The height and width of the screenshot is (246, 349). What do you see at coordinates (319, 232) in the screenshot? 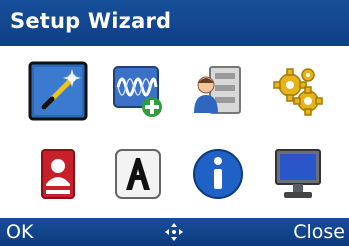
I see `close-softkey: Close` at bounding box center [319, 232].